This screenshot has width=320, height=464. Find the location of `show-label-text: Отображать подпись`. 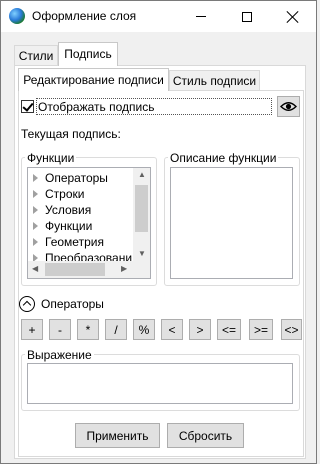

show-label-text: Отображать подпись is located at coordinates (96, 107).